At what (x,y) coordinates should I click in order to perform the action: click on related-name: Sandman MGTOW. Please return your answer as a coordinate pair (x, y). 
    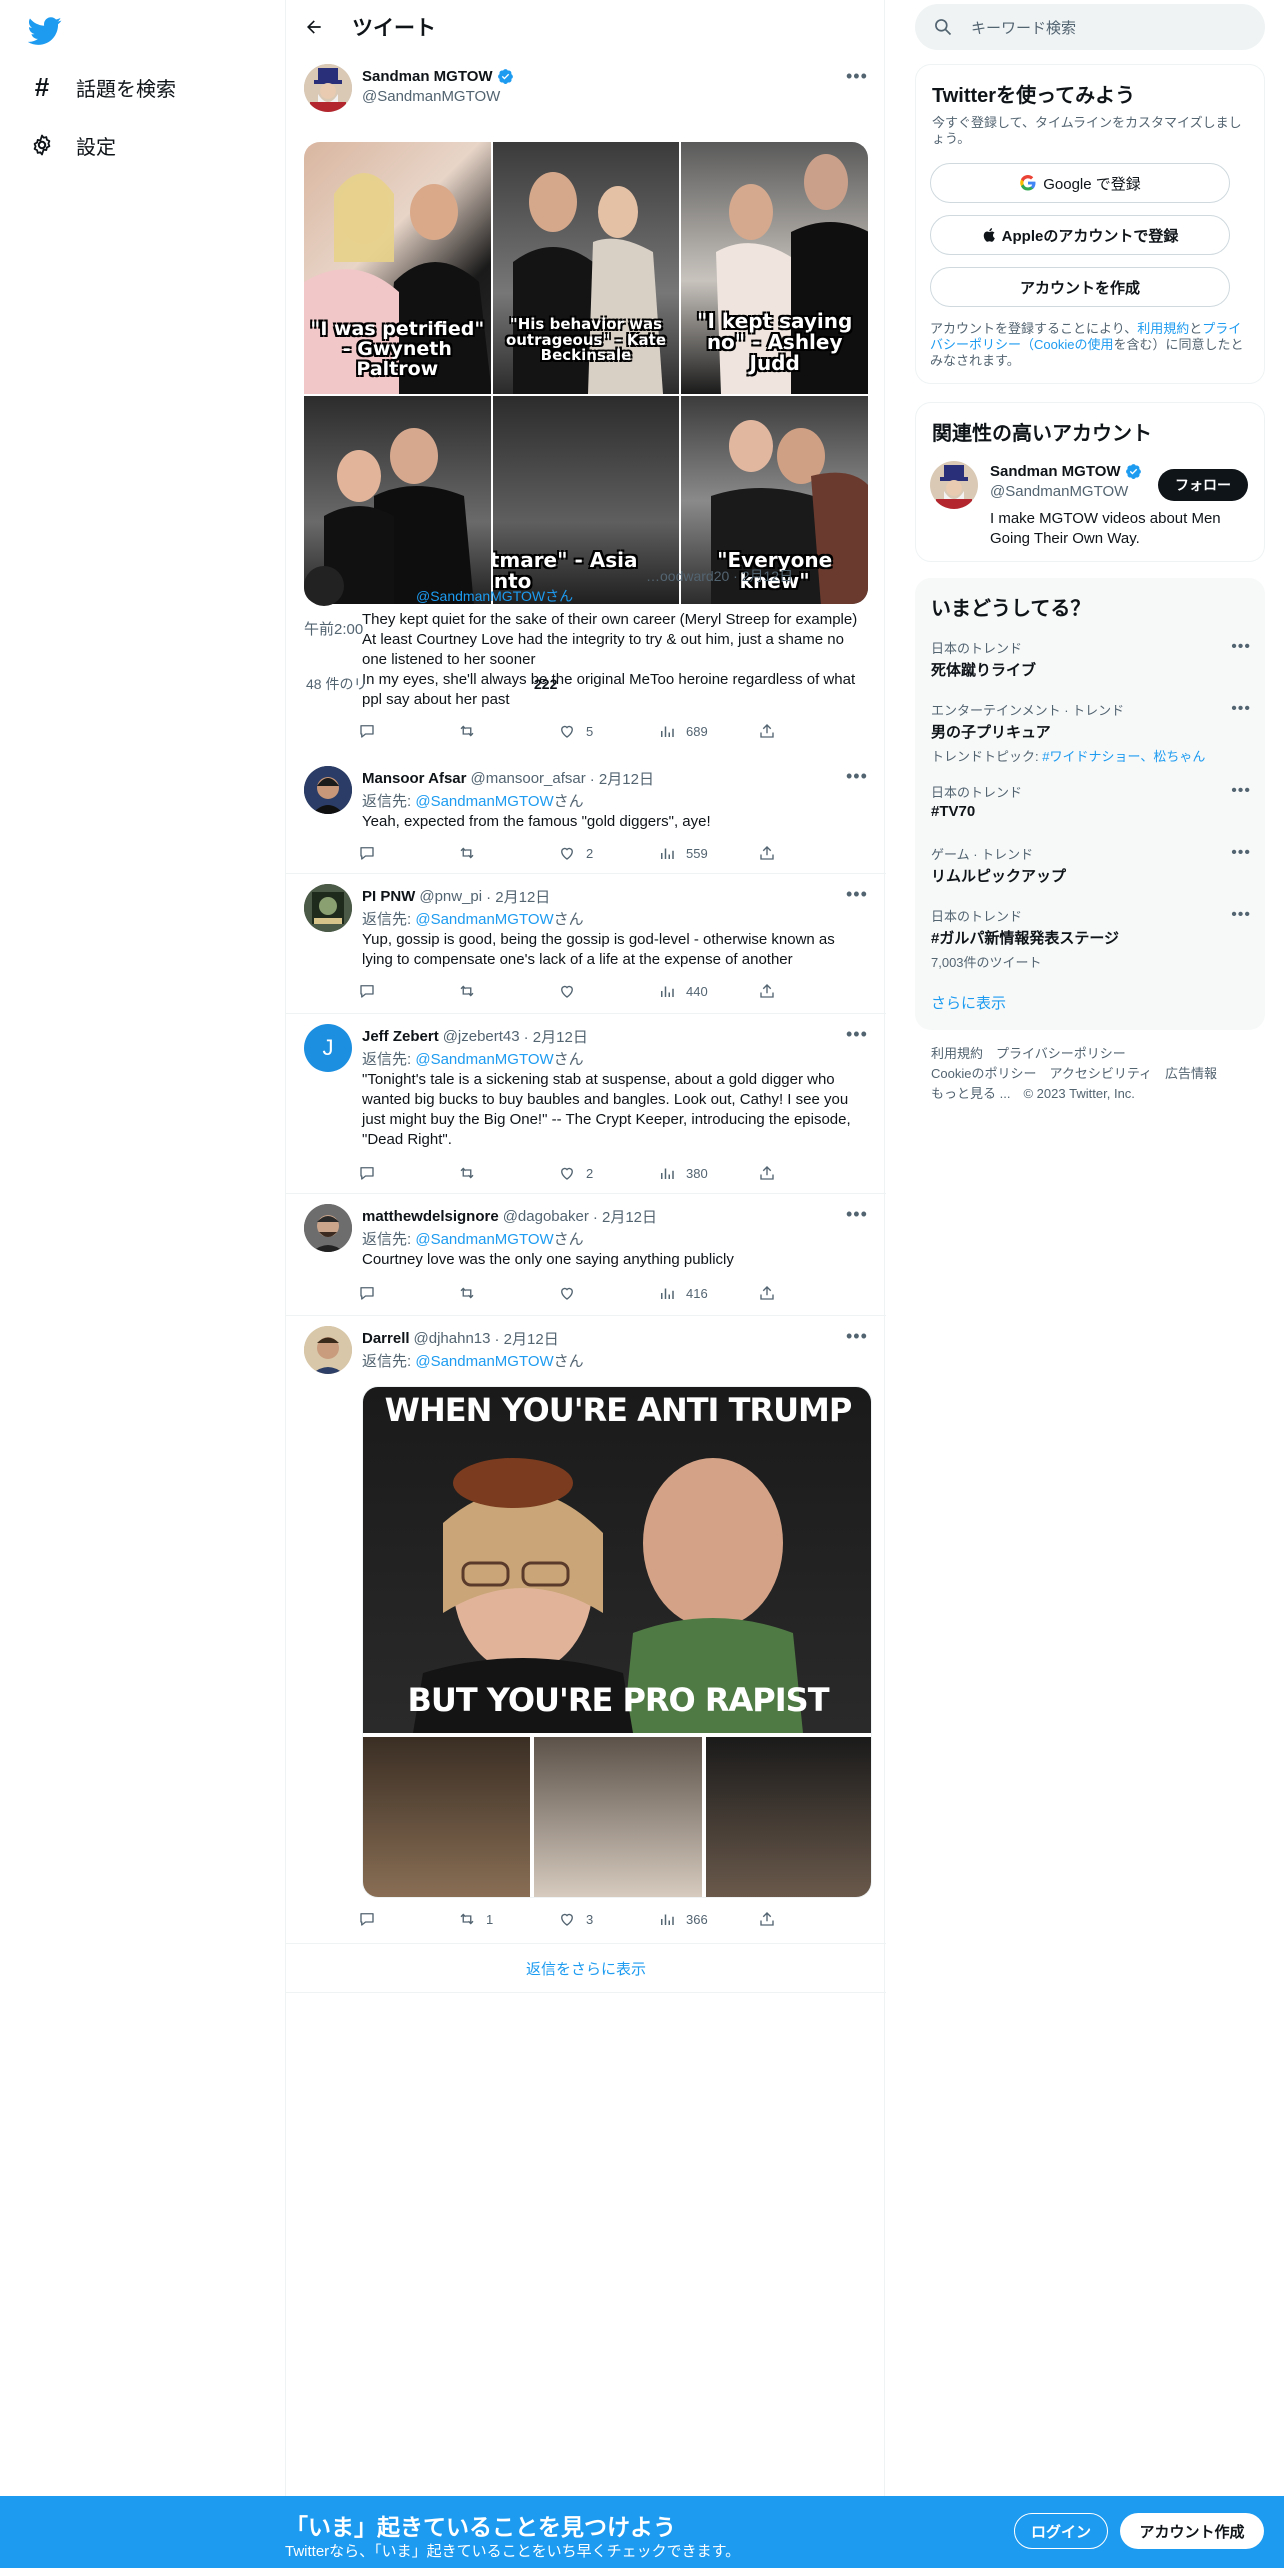
    Looking at the image, I should click on (1055, 471).